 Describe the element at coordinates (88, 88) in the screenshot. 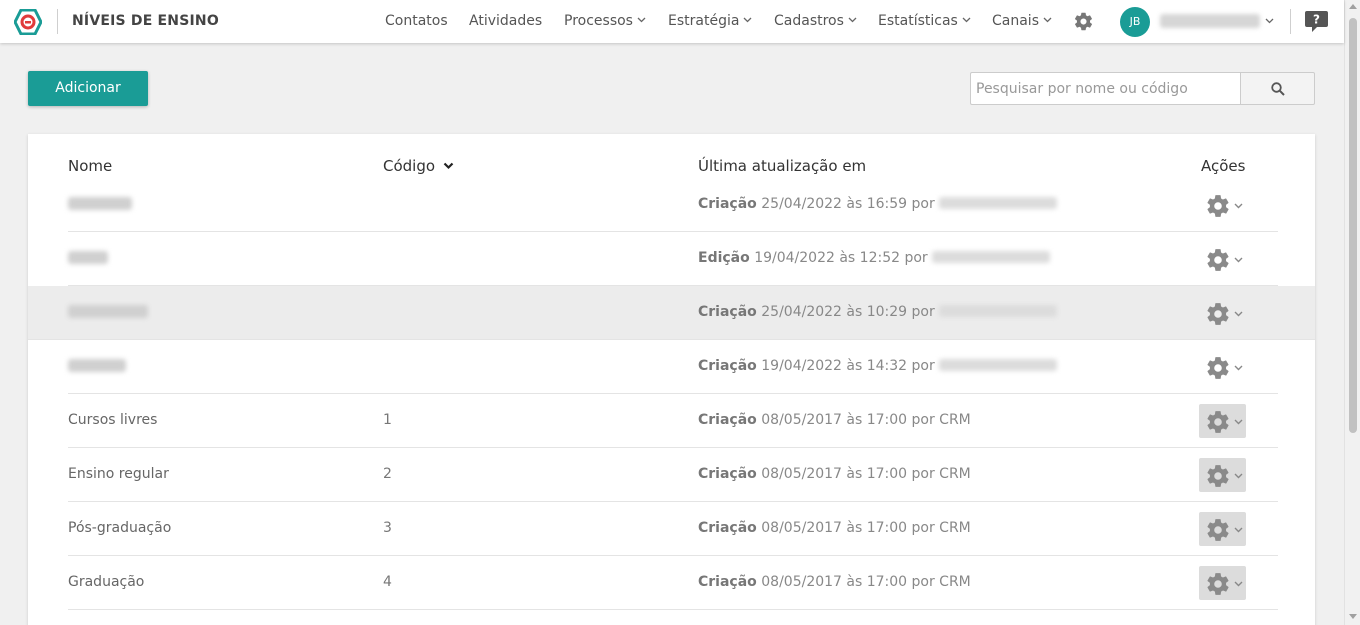

I see `add-button: Adicionar` at that location.